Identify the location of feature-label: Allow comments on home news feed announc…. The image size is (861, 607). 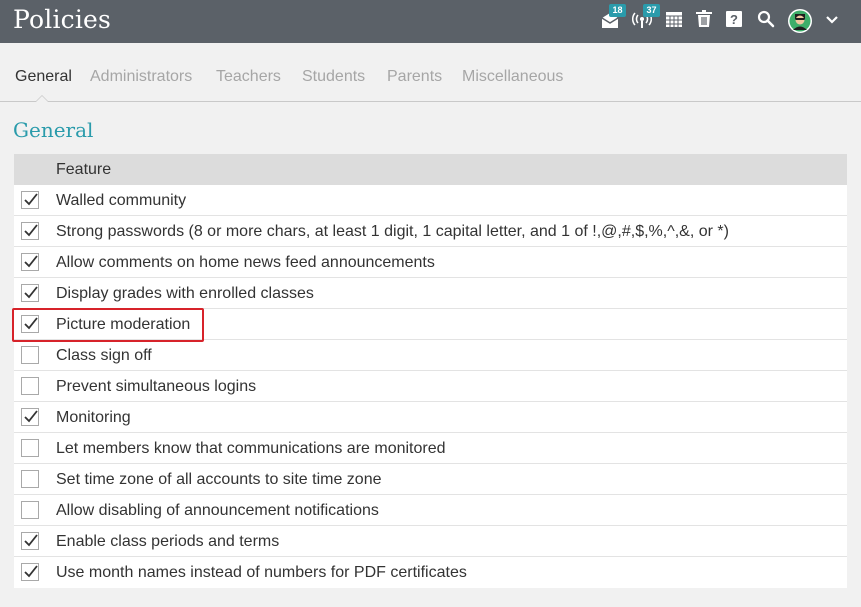
(245, 262).